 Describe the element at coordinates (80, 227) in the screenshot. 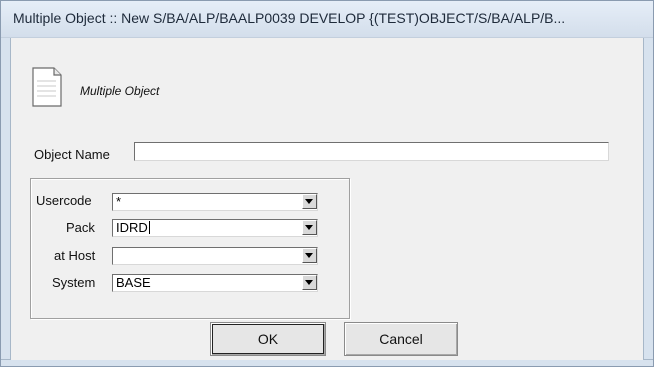

I see `pack-label: Pack` at that location.